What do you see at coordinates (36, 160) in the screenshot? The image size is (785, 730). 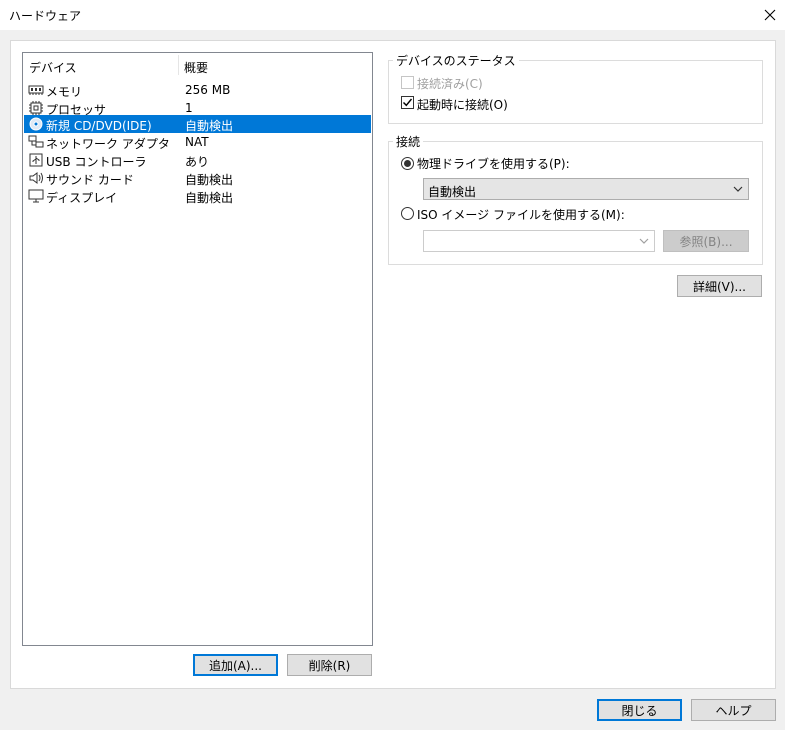 I see `usb-controller-icon` at bounding box center [36, 160].